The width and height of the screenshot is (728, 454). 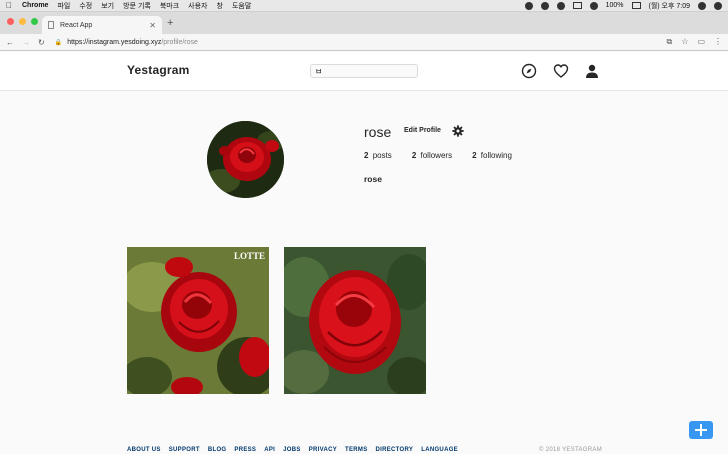 I want to click on footer-copyright: © 2018 YESTAGRAM, so click(x=571, y=450).